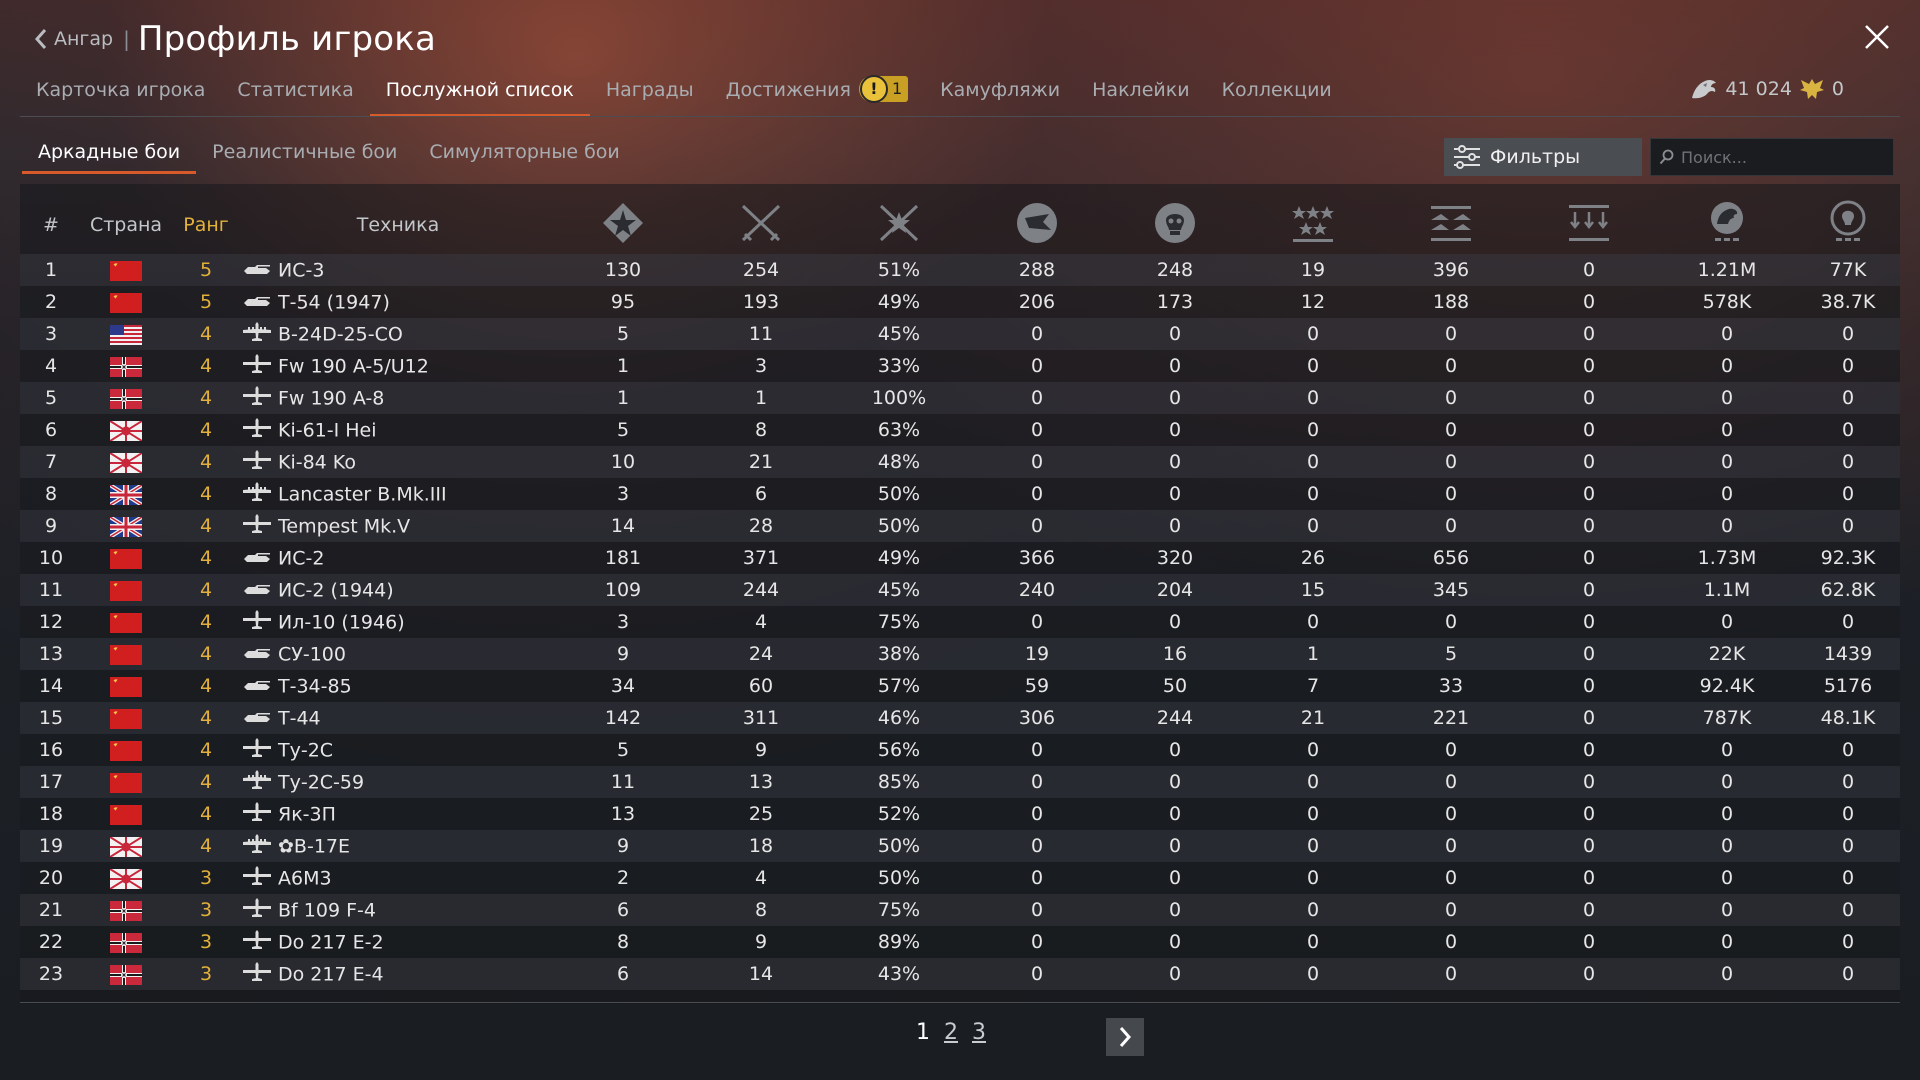 Image resolution: width=1920 pixels, height=1080 pixels. Describe the element at coordinates (960, 622) in the screenshot. I see `table-row: 12 4 Ил-10 (1946) 3 4 75% 0 0 0 0 0 0 0` at that location.